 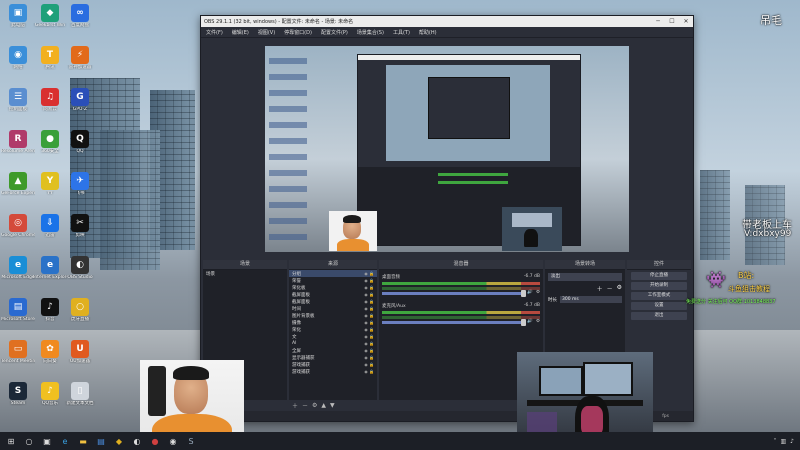 What do you see at coordinates (672, 21) in the screenshot?
I see `maximize-icon: ☐` at bounding box center [672, 21].